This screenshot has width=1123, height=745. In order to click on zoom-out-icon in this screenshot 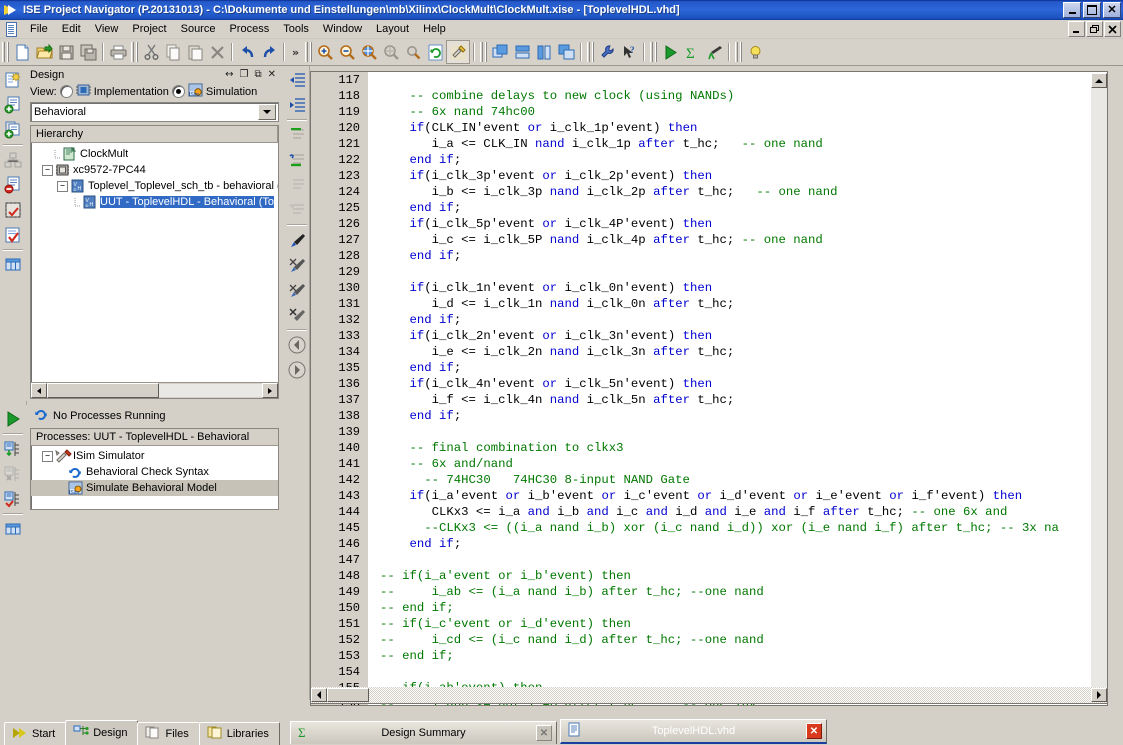, I will do `click(347, 52)`.